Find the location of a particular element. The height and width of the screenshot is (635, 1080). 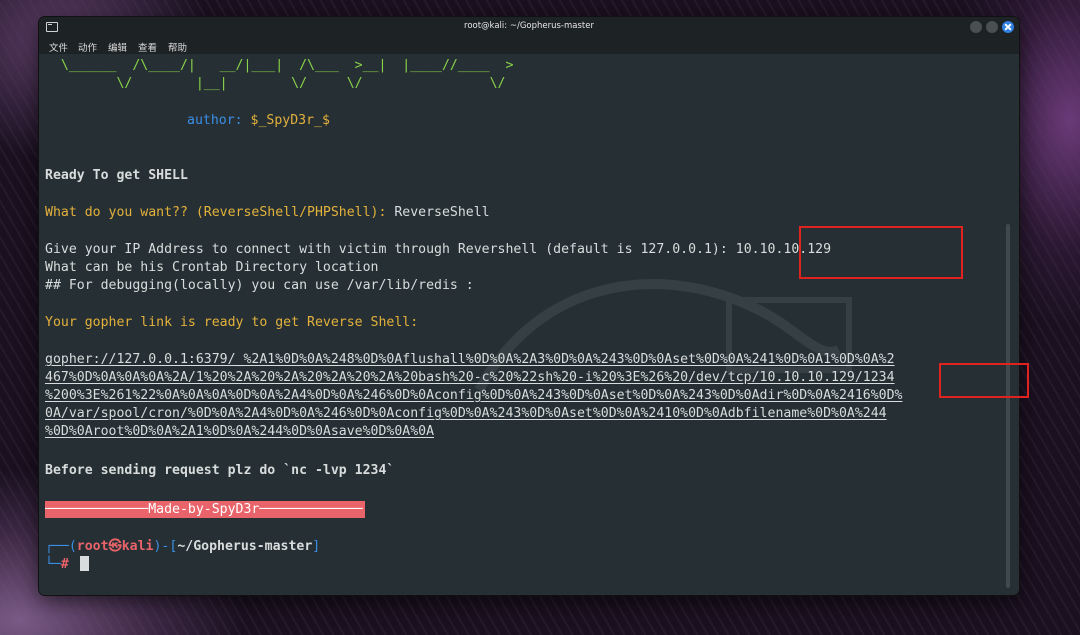

menu-action: 动作 is located at coordinates (87, 47).